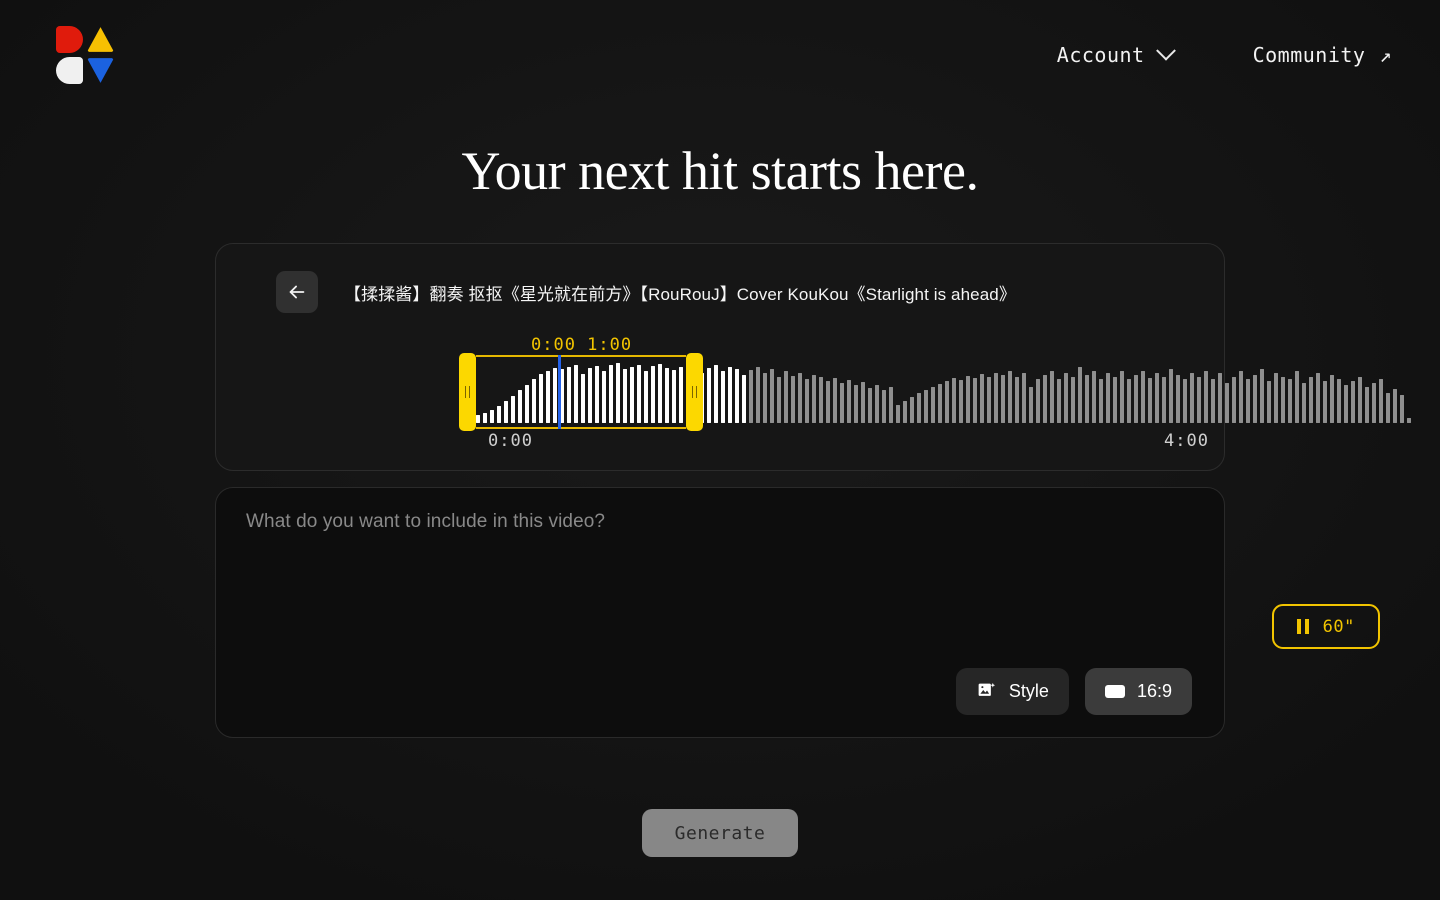  What do you see at coordinates (935, 392) in the screenshot?
I see `waveform` at bounding box center [935, 392].